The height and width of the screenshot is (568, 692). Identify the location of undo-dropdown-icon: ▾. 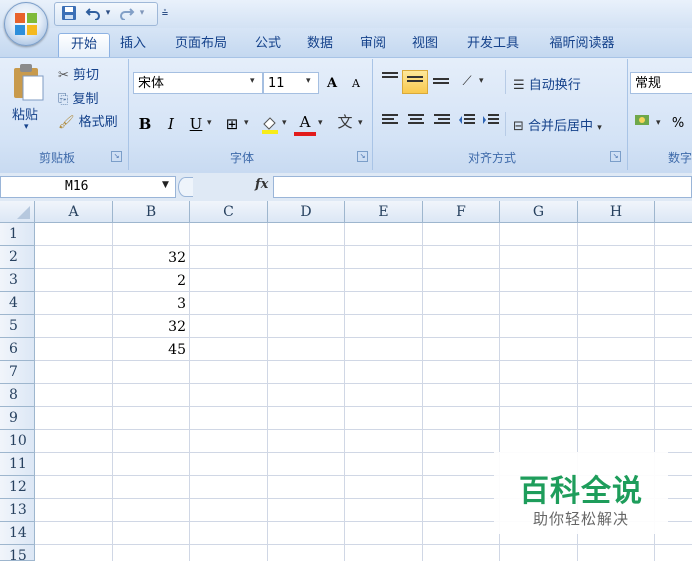
(108, 13).